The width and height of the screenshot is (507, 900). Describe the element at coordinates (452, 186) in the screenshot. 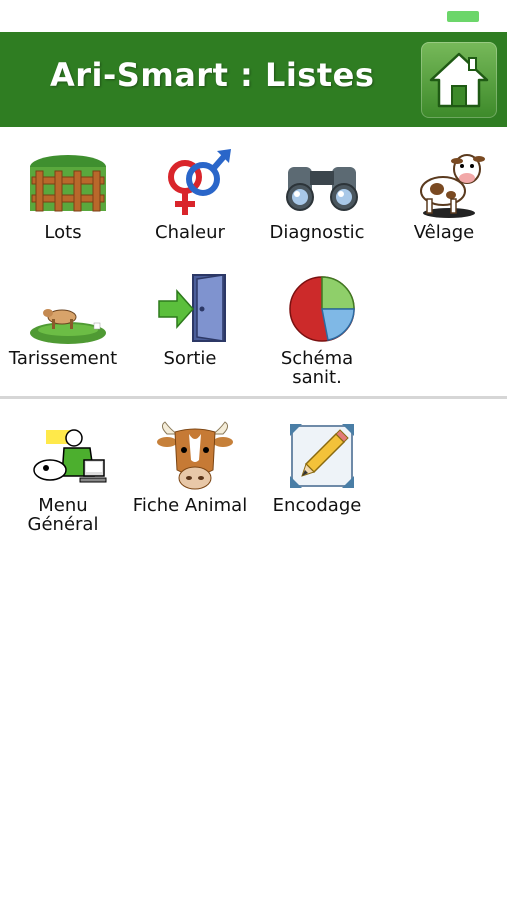

I see `calf-icon` at that location.